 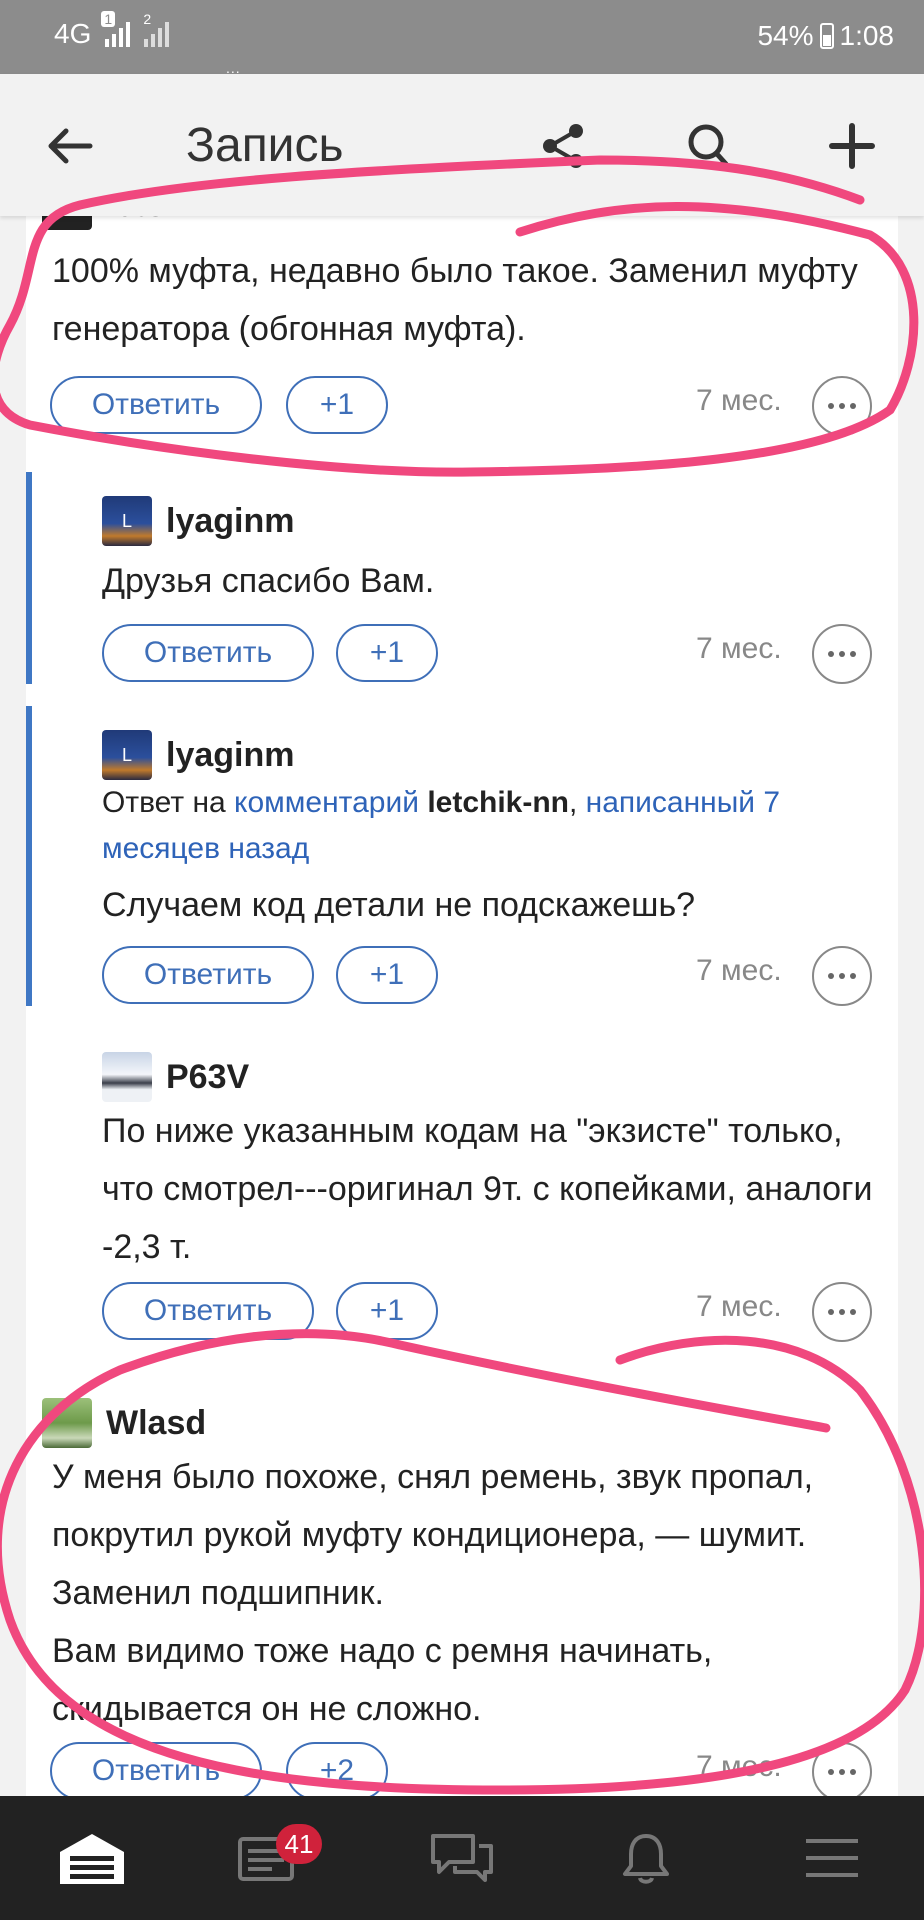 I want to click on app-header: Запись, so click(x=462, y=145).